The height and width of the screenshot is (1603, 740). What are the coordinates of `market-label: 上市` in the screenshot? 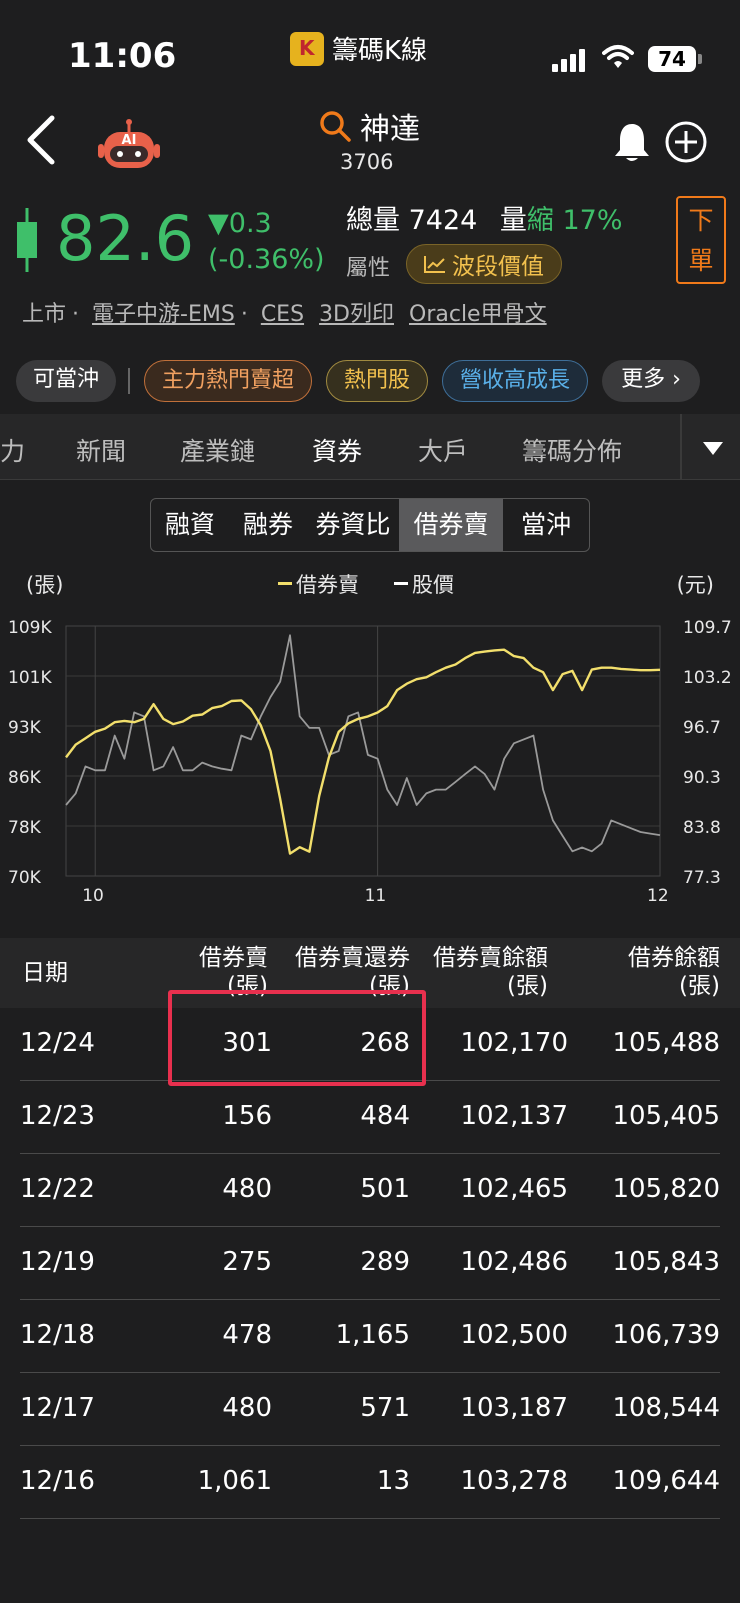 It's located at (44, 314).